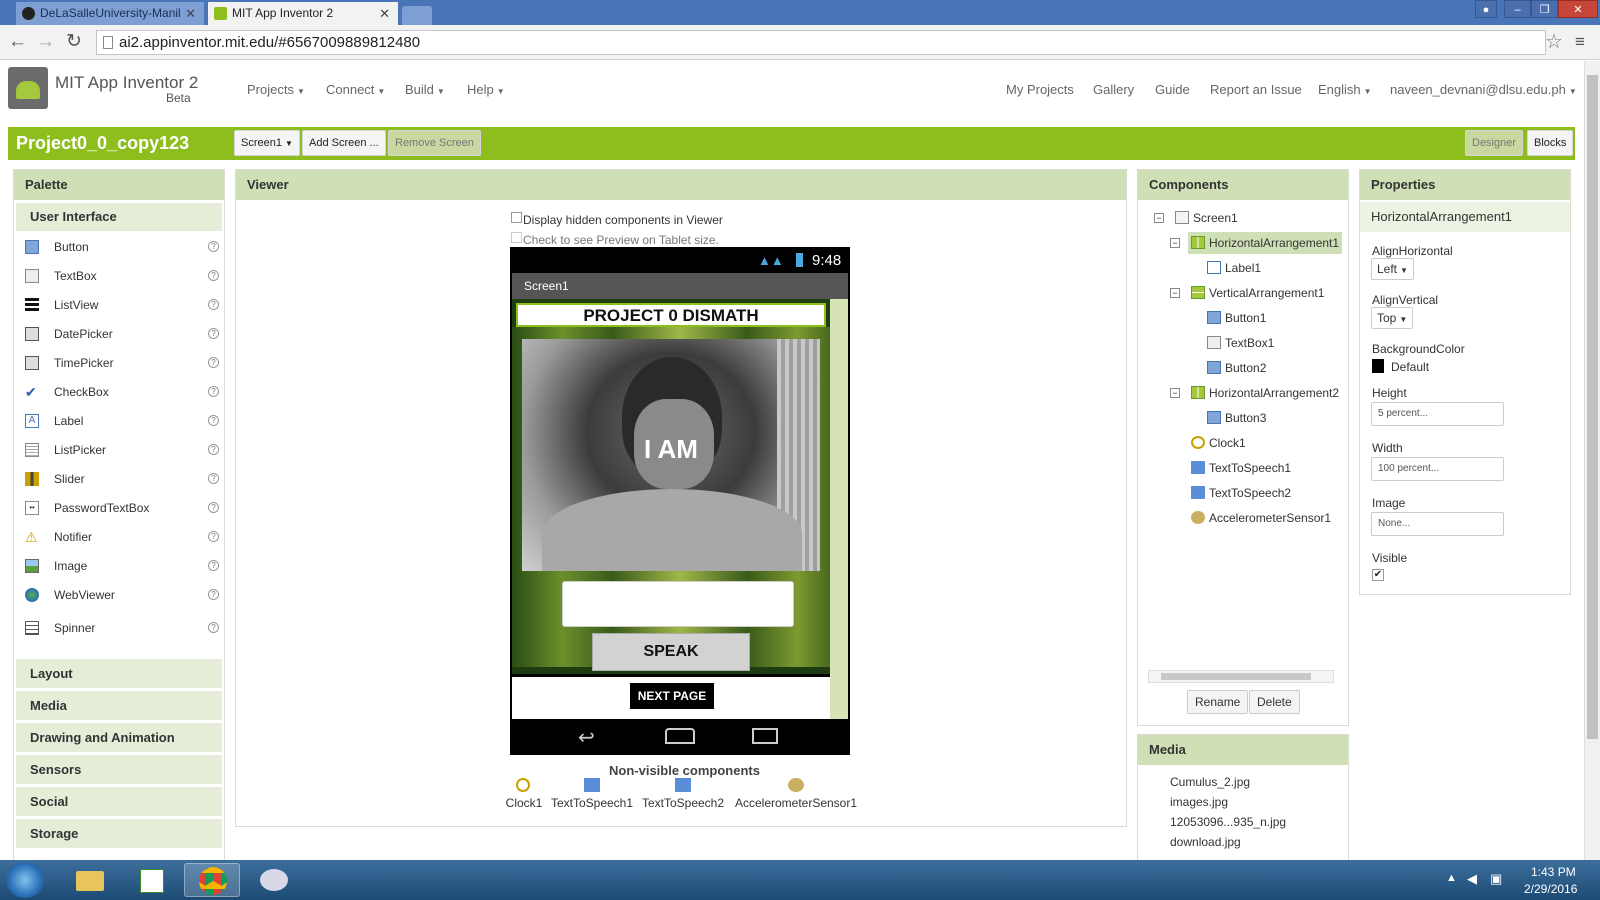  What do you see at coordinates (212, 880) in the screenshot?
I see `chrome-taskbar-icon` at bounding box center [212, 880].